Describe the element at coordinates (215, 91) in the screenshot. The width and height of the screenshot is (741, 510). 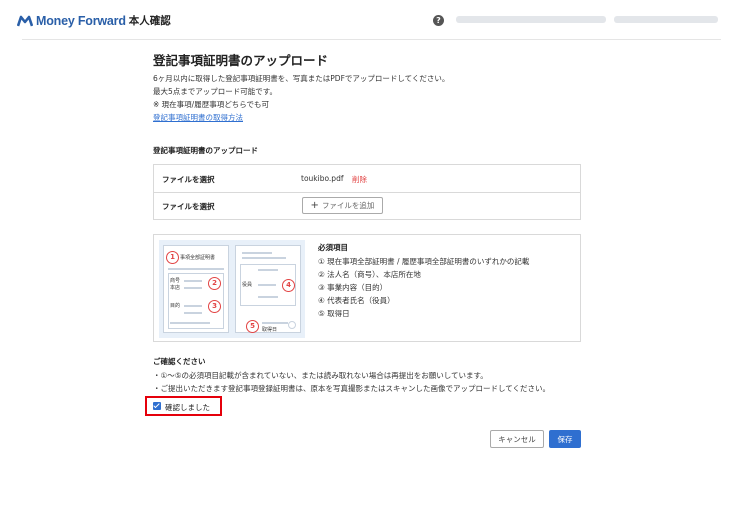
I see `description-line-2: 最大5点までアップロード可能です。` at that location.